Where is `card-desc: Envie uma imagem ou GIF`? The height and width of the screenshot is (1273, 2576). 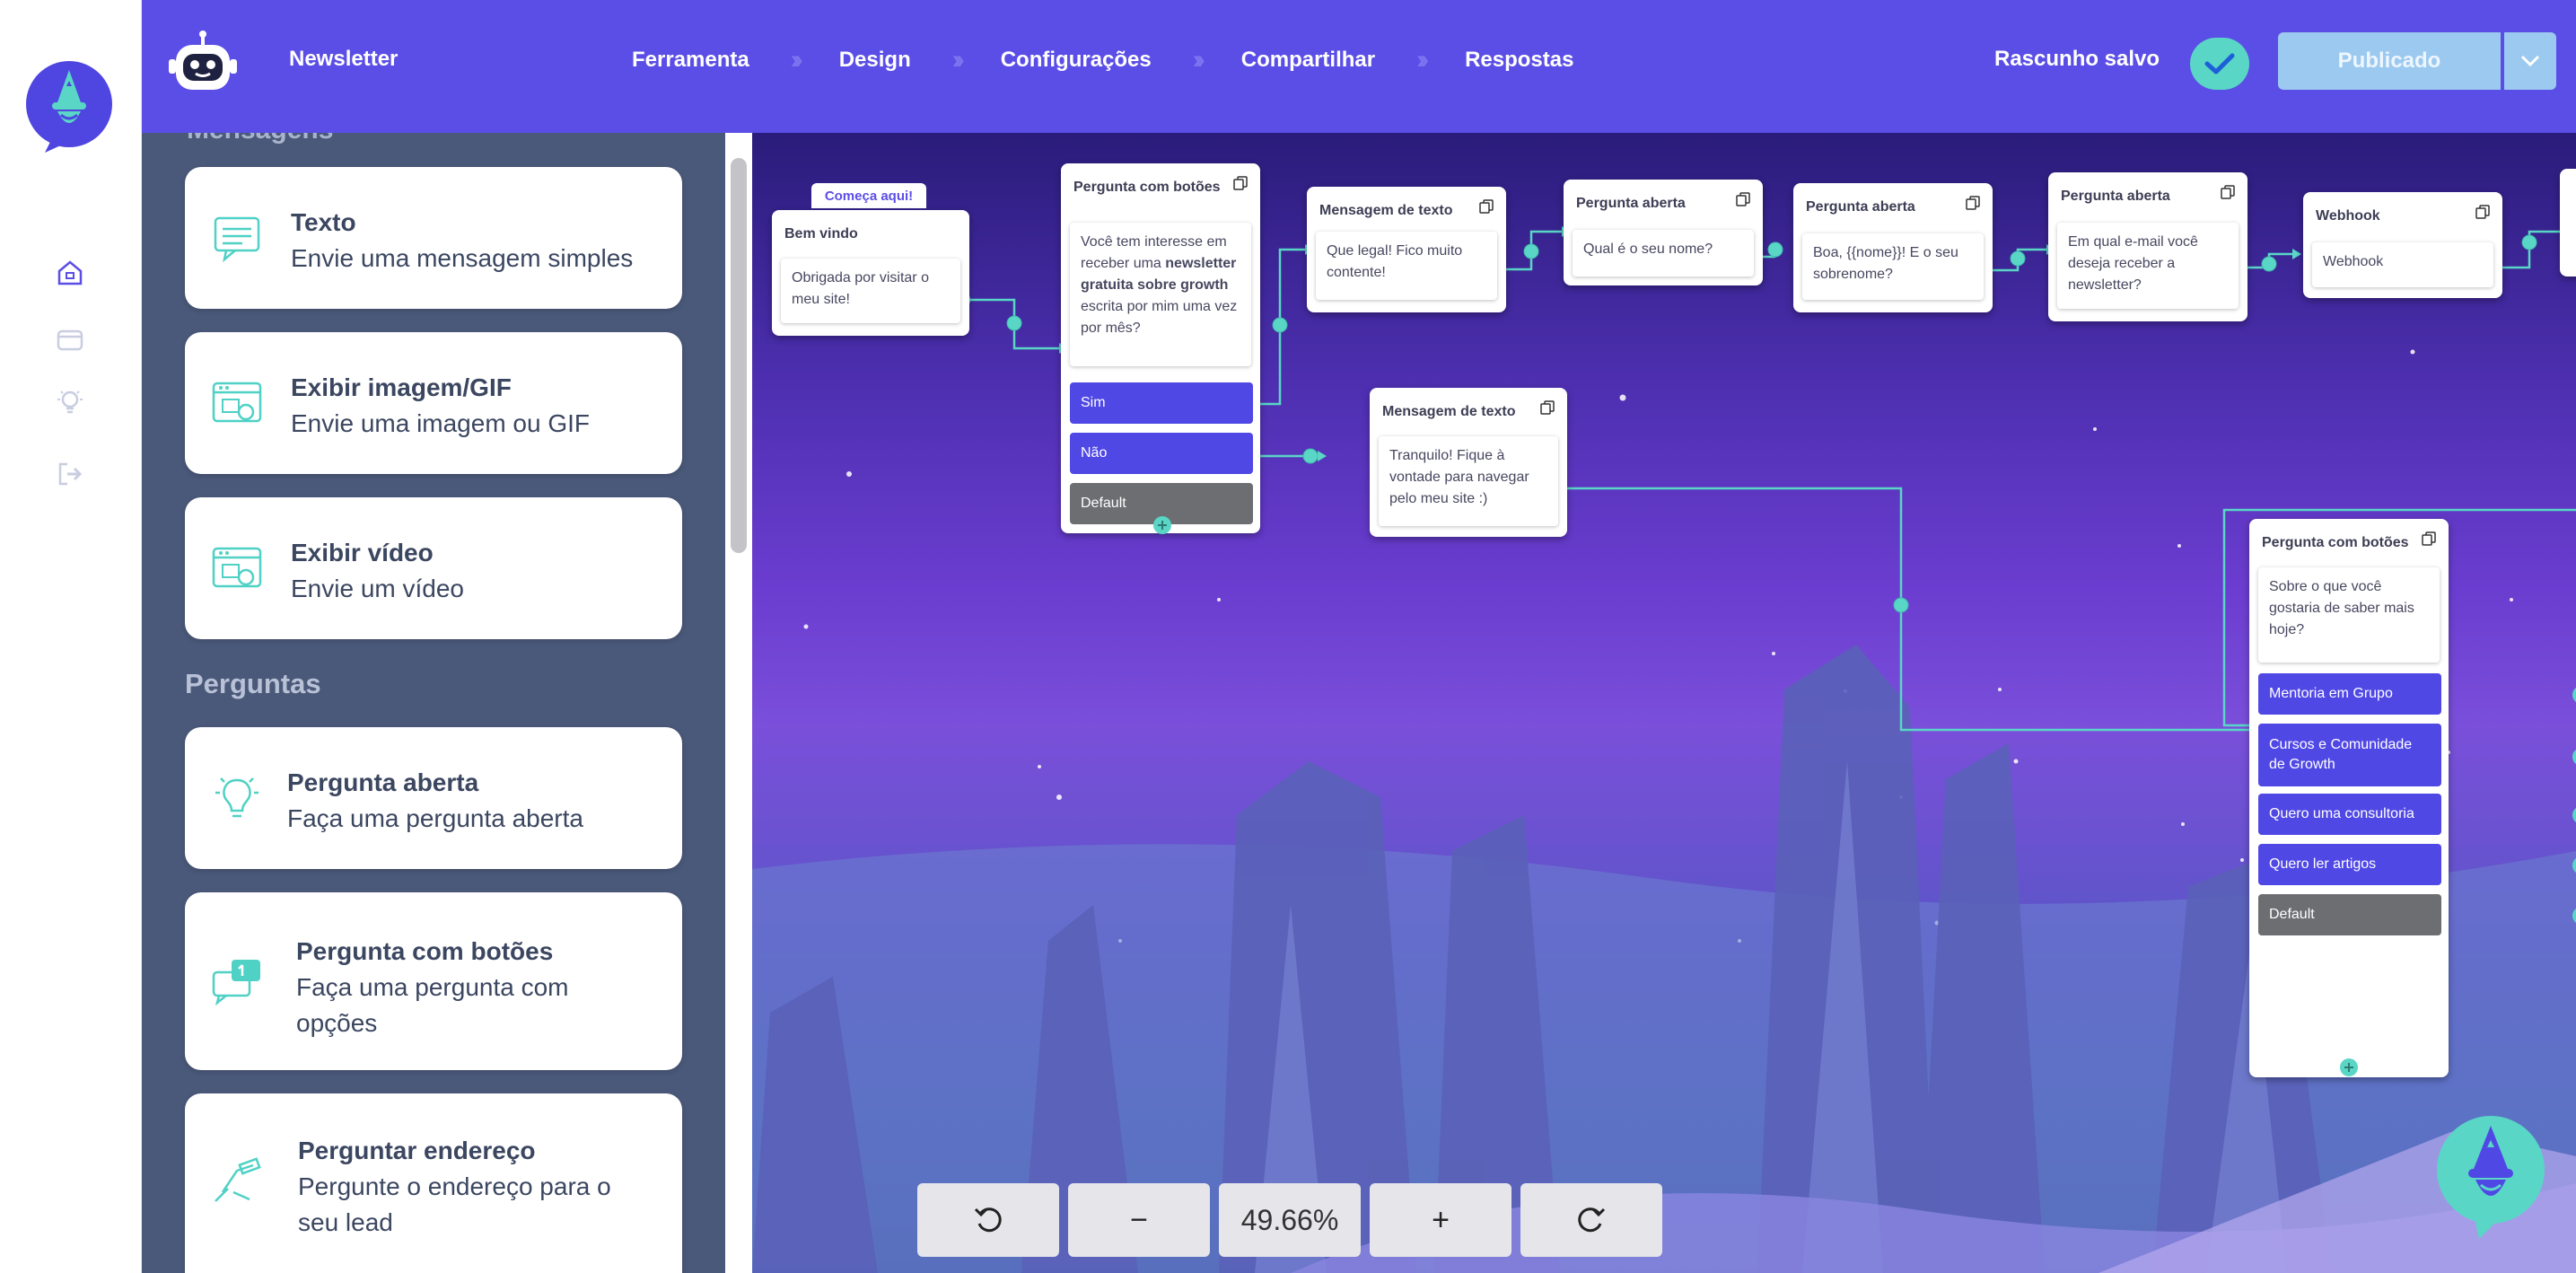
card-desc: Envie uma imagem ou GIF is located at coordinates (441, 423).